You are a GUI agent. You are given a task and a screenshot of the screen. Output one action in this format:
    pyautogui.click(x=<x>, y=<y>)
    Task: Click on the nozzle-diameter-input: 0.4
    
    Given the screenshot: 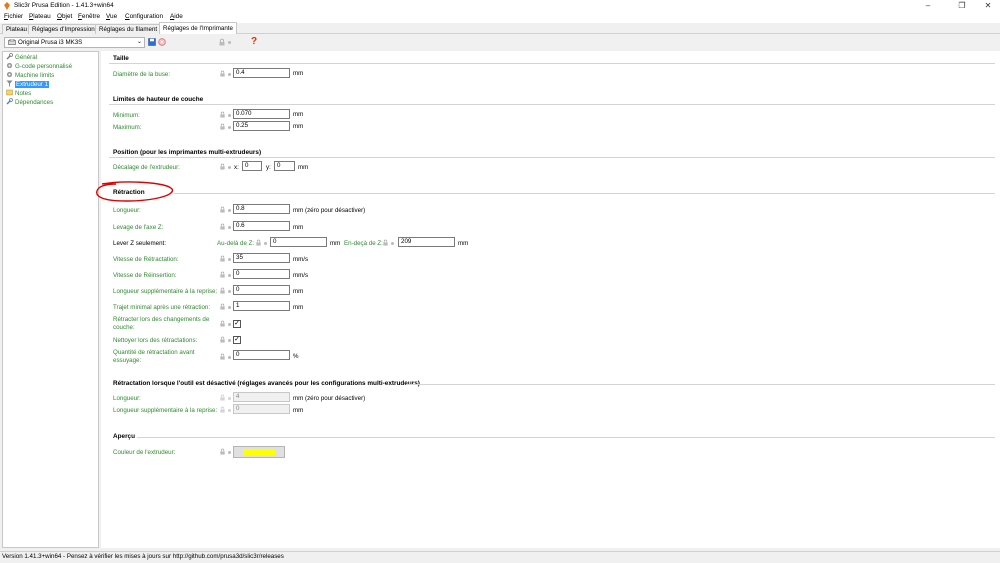 What is the action you would take?
    pyautogui.click(x=261, y=73)
    